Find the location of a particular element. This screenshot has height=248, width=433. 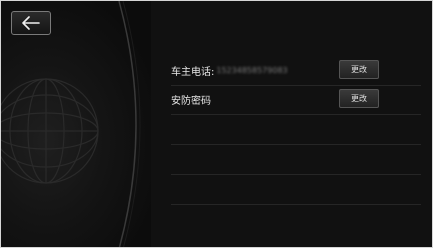

owner-phone-row: 车主电话: 15234858579083 更改 is located at coordinates (296, 70).